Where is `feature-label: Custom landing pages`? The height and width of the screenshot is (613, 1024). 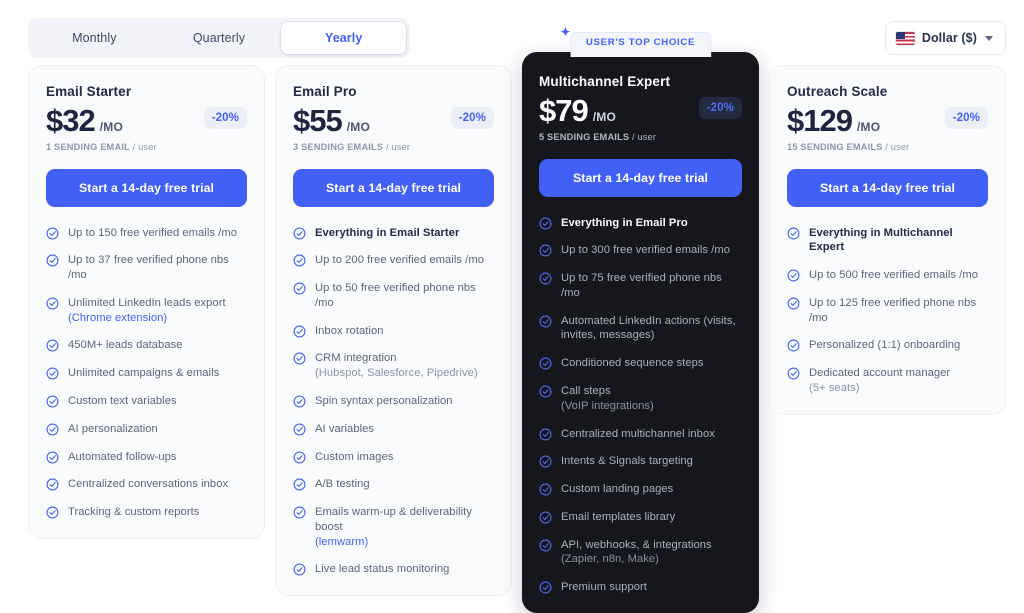
feature-label: Custom landing pages is located at coordinates (617, 489).